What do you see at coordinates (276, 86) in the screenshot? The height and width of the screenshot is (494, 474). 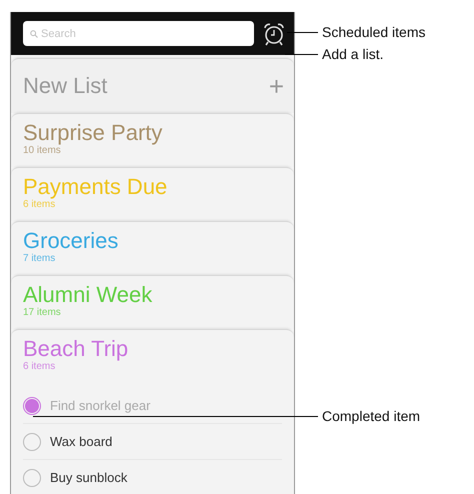 I see `add-list-button: +` at bounding box center [276, 86].